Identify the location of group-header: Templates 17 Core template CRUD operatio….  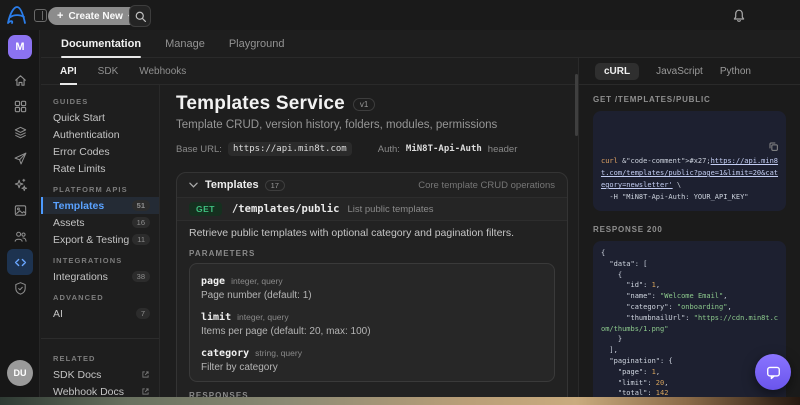
(372, 185).